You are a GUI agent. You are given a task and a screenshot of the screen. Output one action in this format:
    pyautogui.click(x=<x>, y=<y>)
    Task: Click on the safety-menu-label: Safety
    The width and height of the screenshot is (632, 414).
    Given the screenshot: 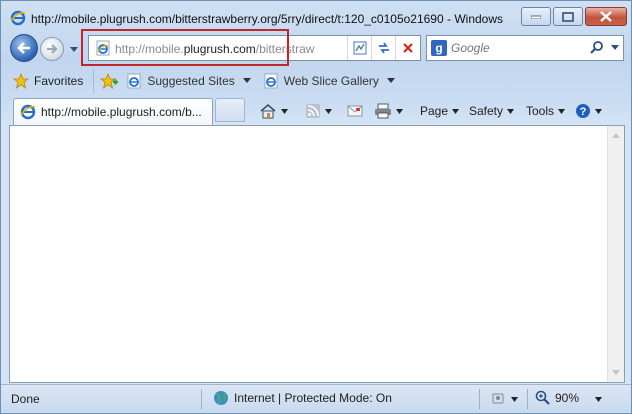 What is the action you would take?
    pyautogui.click(x=486, y=111)
    